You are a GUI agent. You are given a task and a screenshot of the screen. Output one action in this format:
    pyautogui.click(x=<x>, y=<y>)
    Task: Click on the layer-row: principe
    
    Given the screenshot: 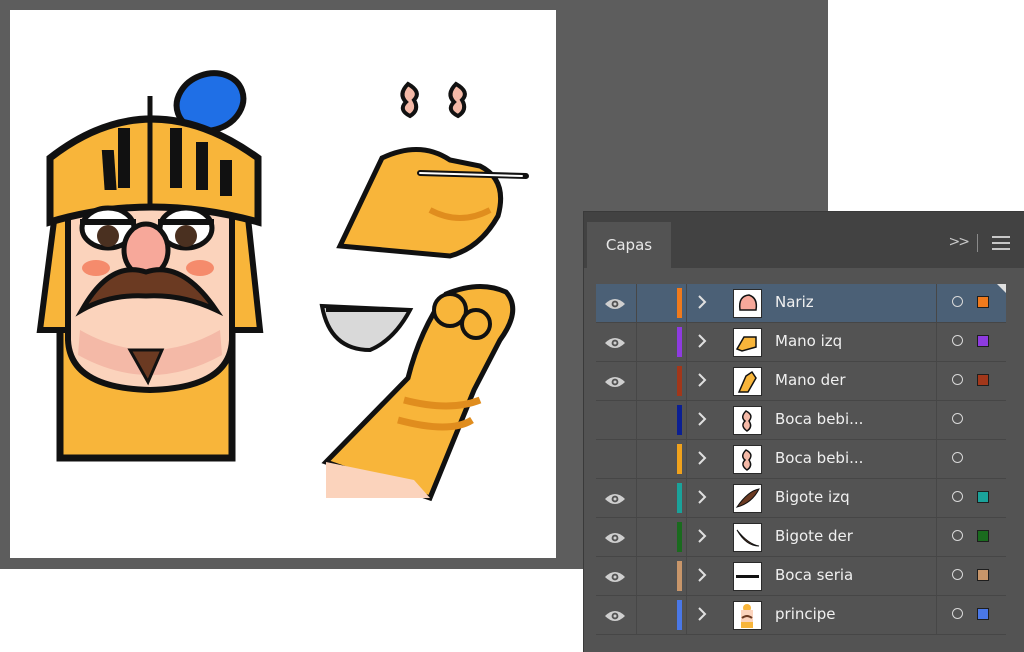 What is the action you would take?
    pyautogui.click(x=801, y=615)
    